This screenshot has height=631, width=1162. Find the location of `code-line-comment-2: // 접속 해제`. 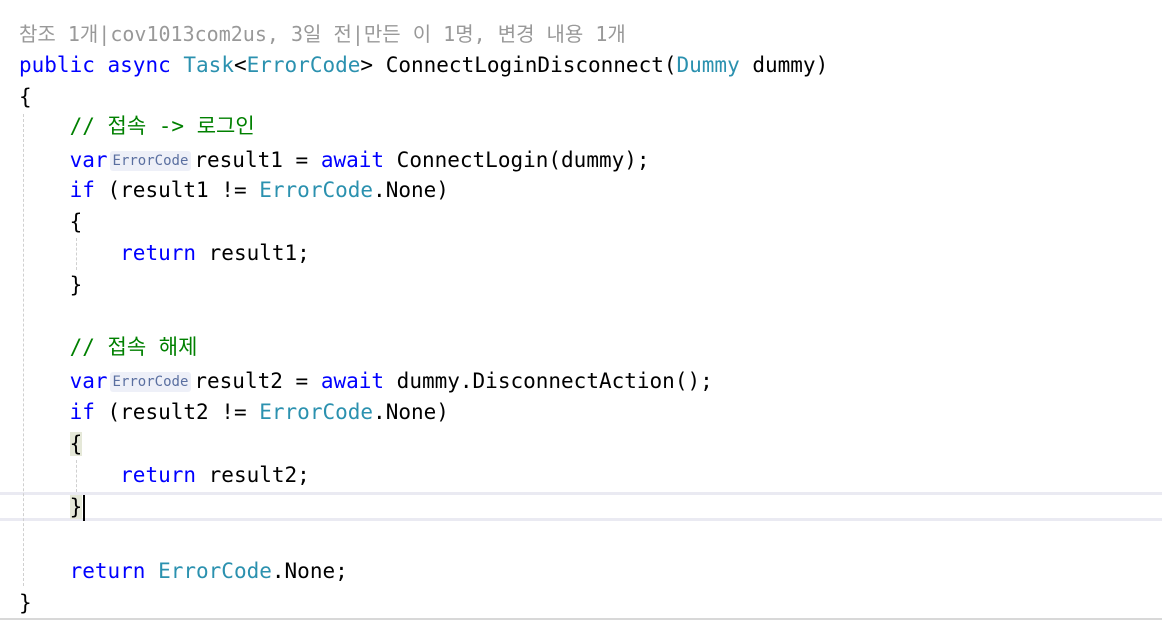

code-line-comment-2: // 접속 해제 is located at coordinates (108, 347).